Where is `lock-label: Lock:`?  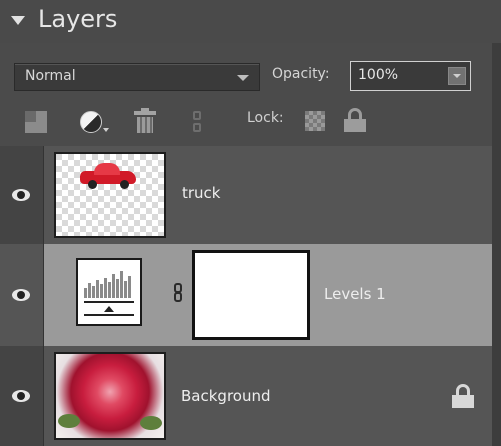
lock-label: Lock: is located at coordinates (265, 118).